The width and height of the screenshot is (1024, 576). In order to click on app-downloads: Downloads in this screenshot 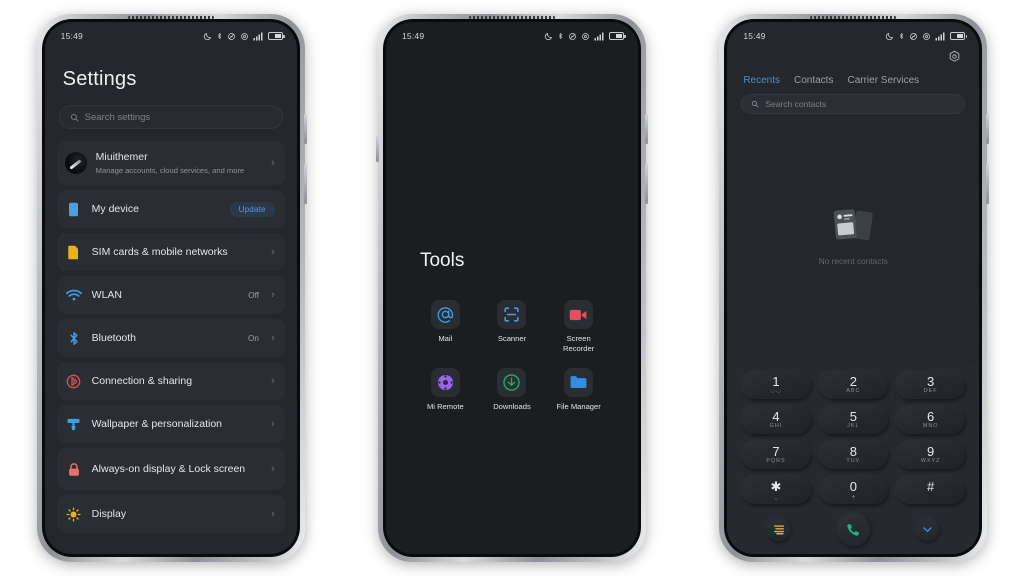, I will do `click(512, 389)`.